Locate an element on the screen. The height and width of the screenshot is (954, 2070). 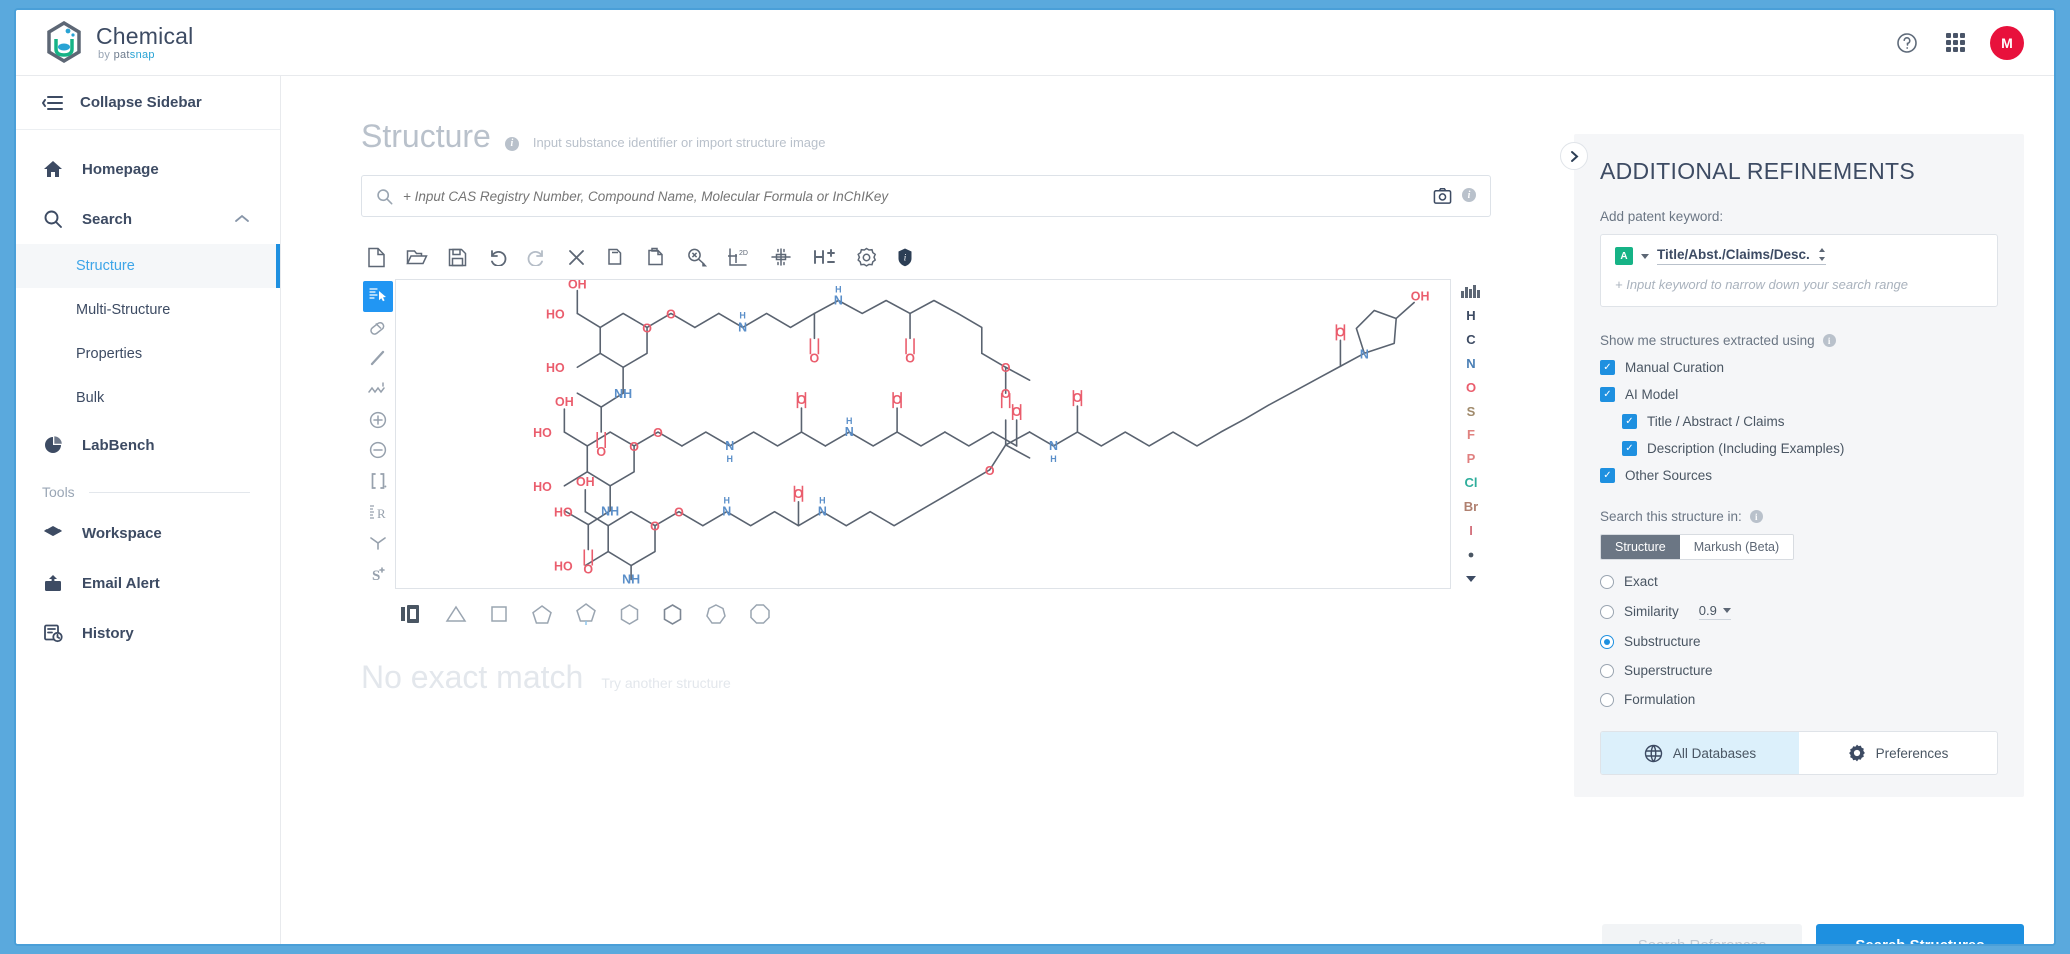
periodic-table-icon is located at coordinates (1471, 291).